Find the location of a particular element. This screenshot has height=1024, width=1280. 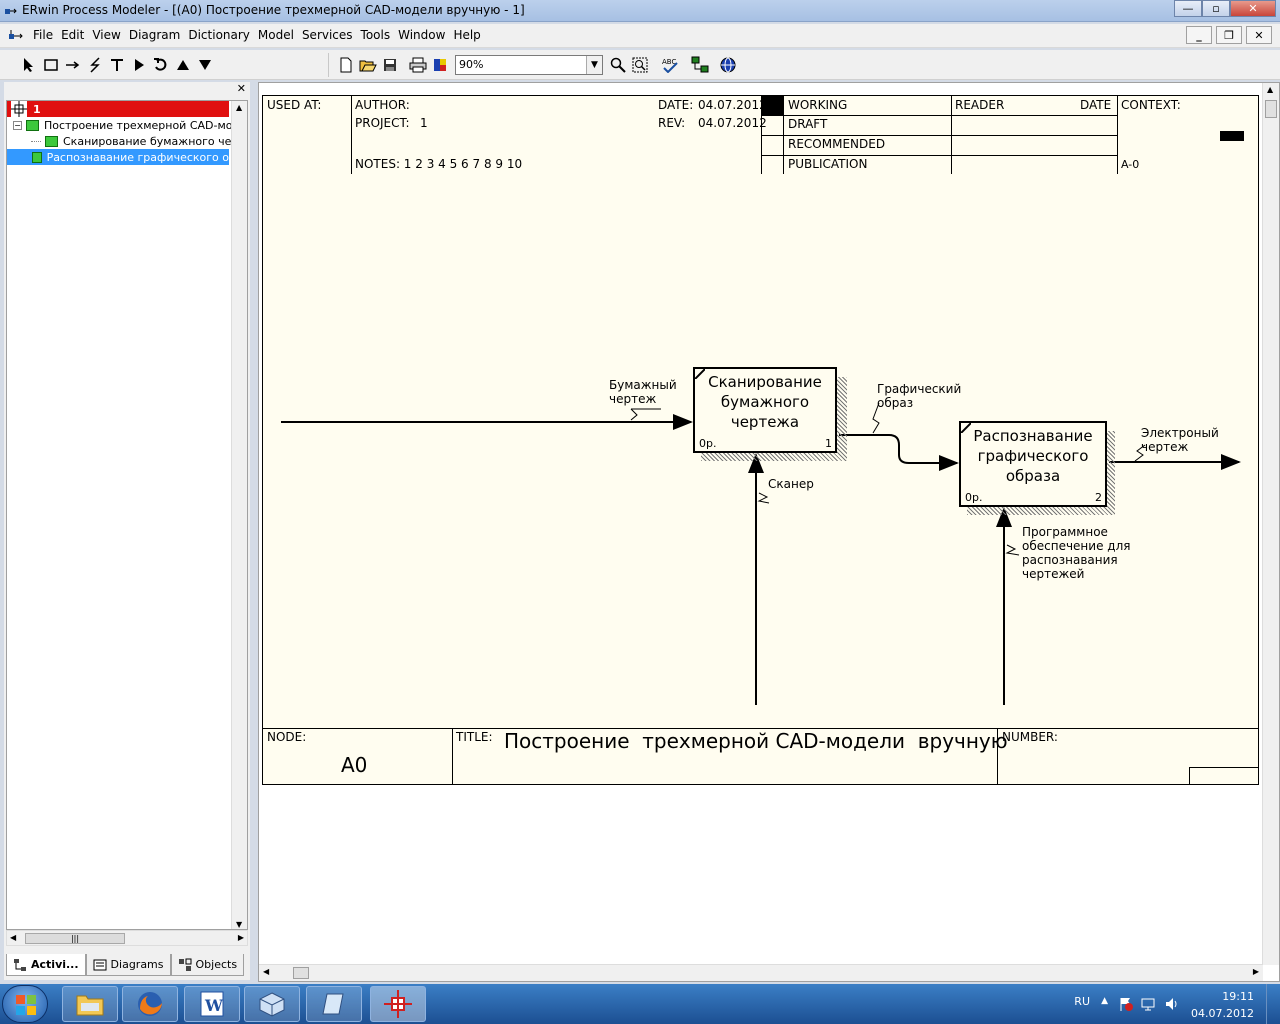

menu-dictionary: Dictionary is located at coordinates (219, 35).